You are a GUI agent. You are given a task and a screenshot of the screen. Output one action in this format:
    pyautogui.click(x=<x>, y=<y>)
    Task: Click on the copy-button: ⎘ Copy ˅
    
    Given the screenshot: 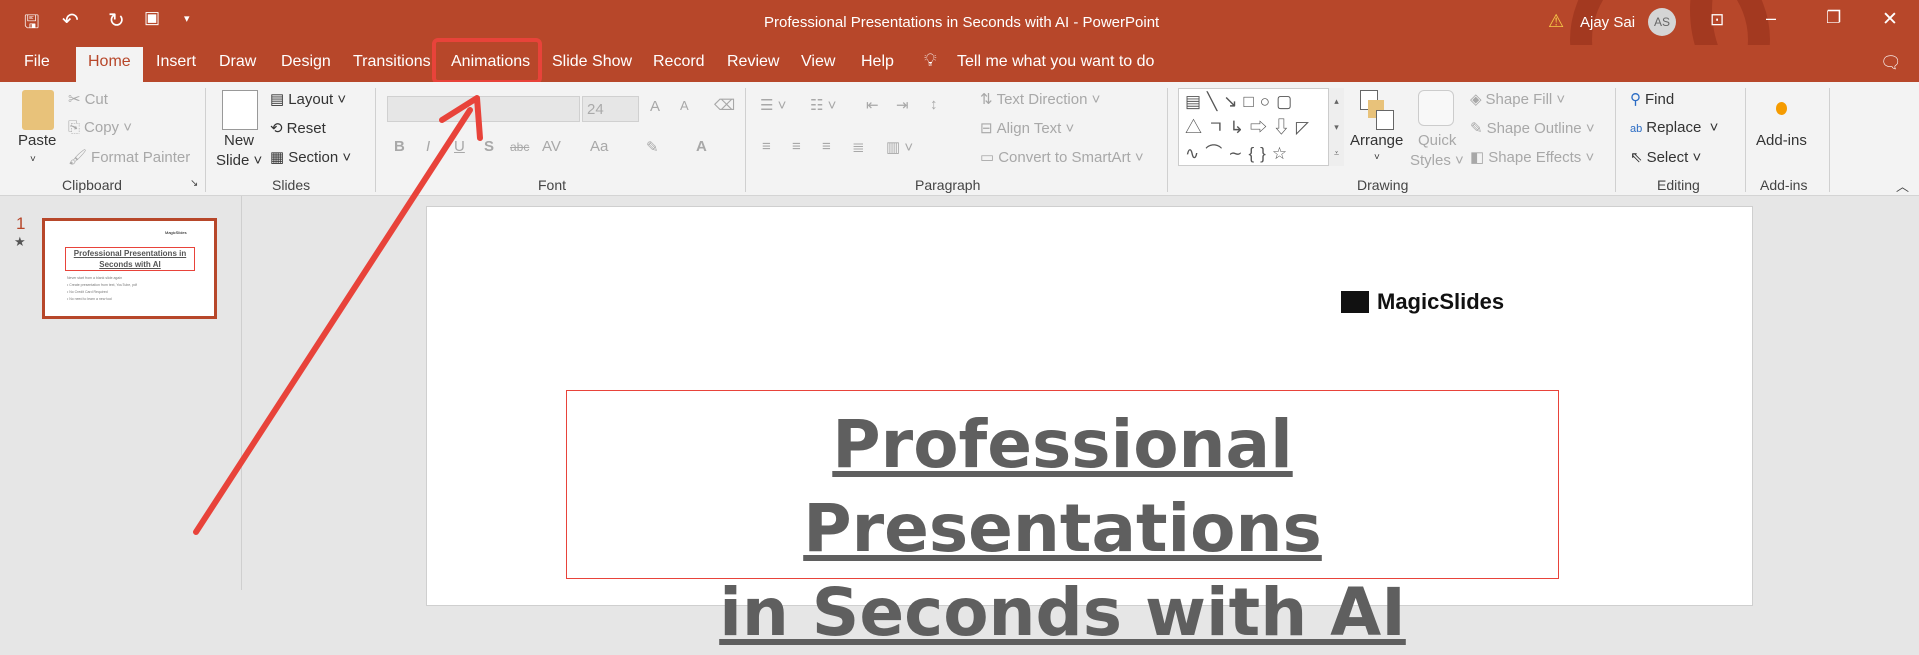 What is the action you would take?
    pyautogui.click(x=100, y=127)
    